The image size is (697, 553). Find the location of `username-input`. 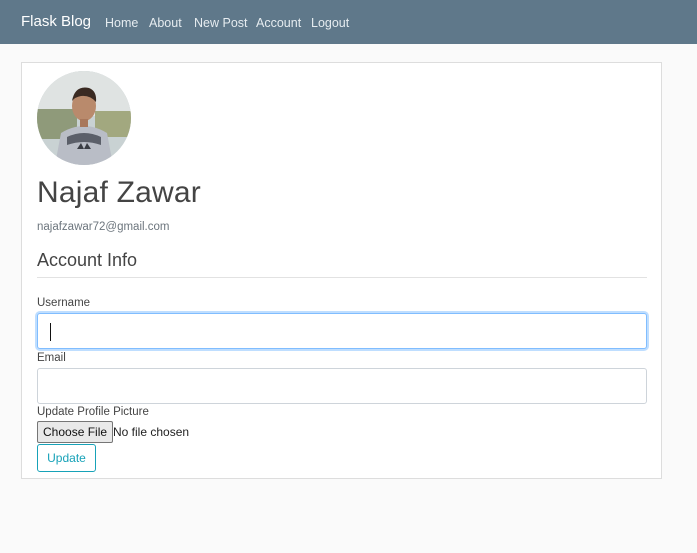

username-input is located at coordinates (342, 331).